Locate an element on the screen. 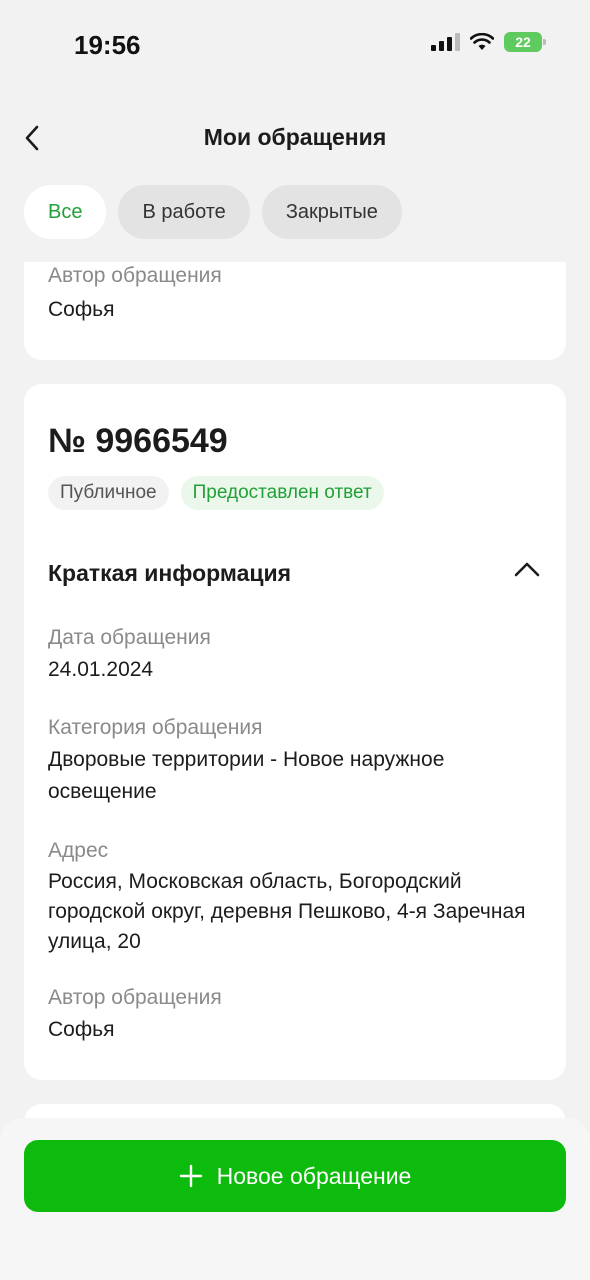  tab-in-progress: В работе is located at coordinates (184, 212).